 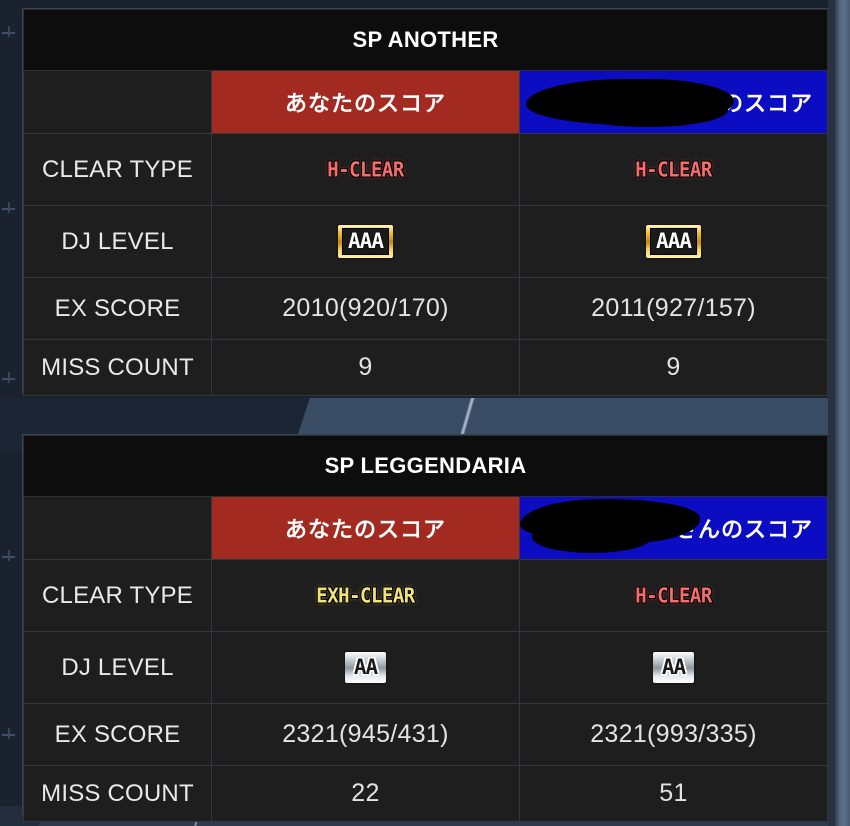 What do you see at coordinates (831, 413) in the screenshot?
I see `right-edge-gutter` at bounding box center [831, 413].